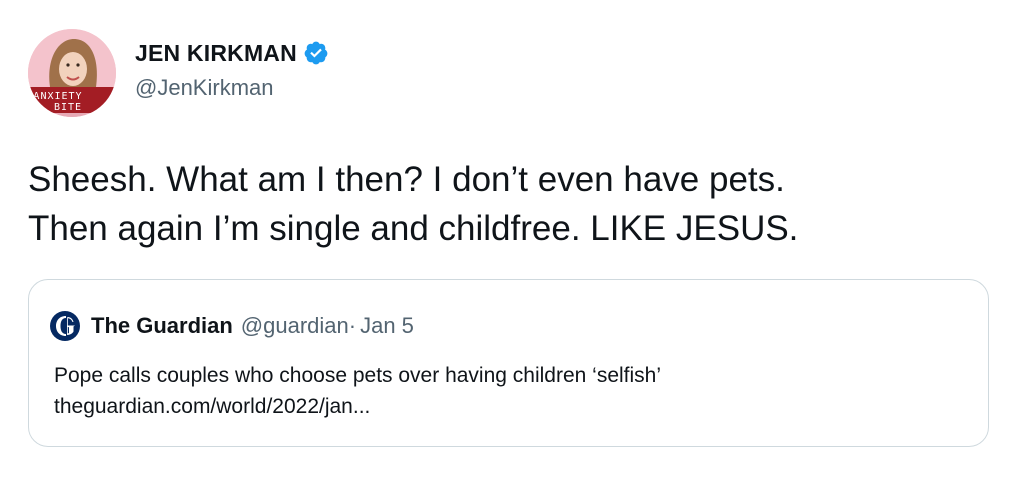 The width and height of the screenshot is (1019, 477). I want to click on quoted-handle: @guardian, so click(295, 326).